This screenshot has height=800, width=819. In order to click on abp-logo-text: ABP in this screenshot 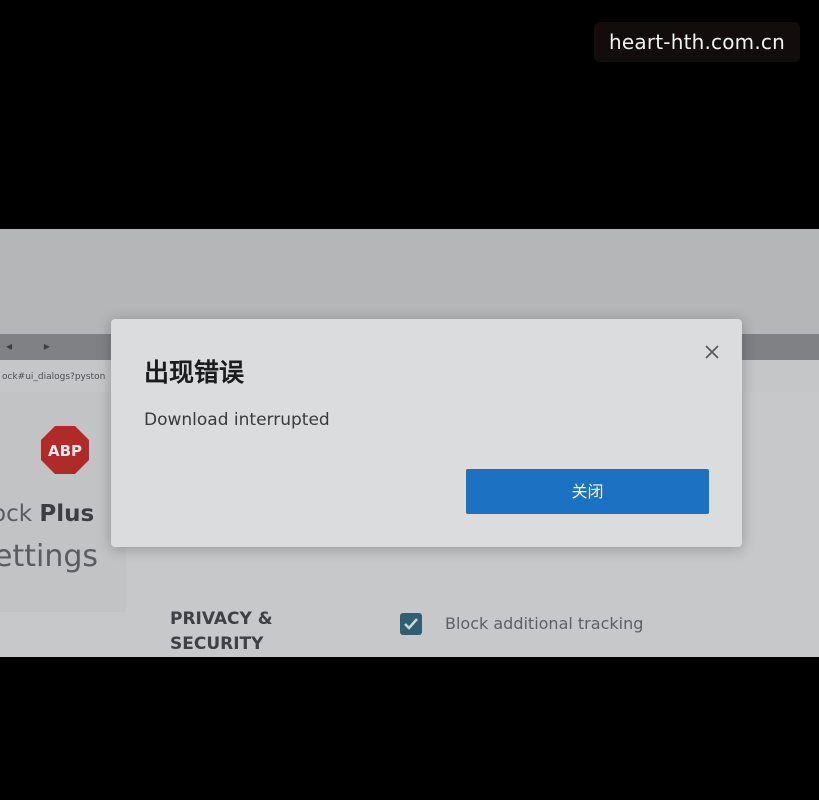, I will do `click(65, 451)`.